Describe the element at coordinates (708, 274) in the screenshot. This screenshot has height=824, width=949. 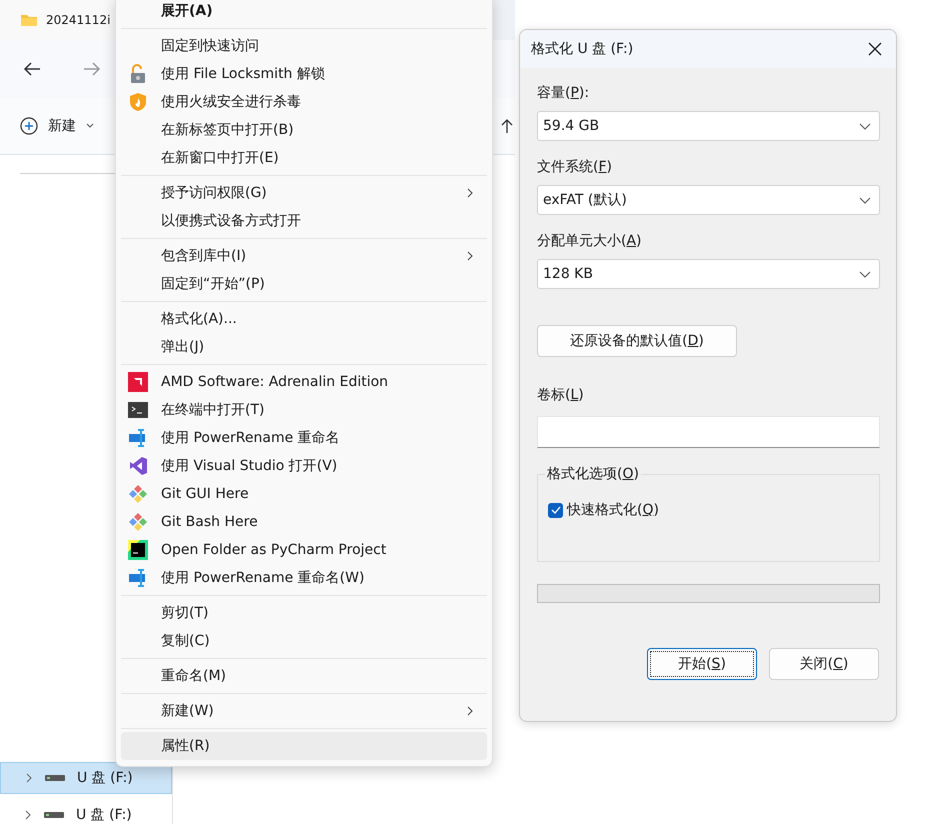
I see `dropdown: 128 KB` at that location.